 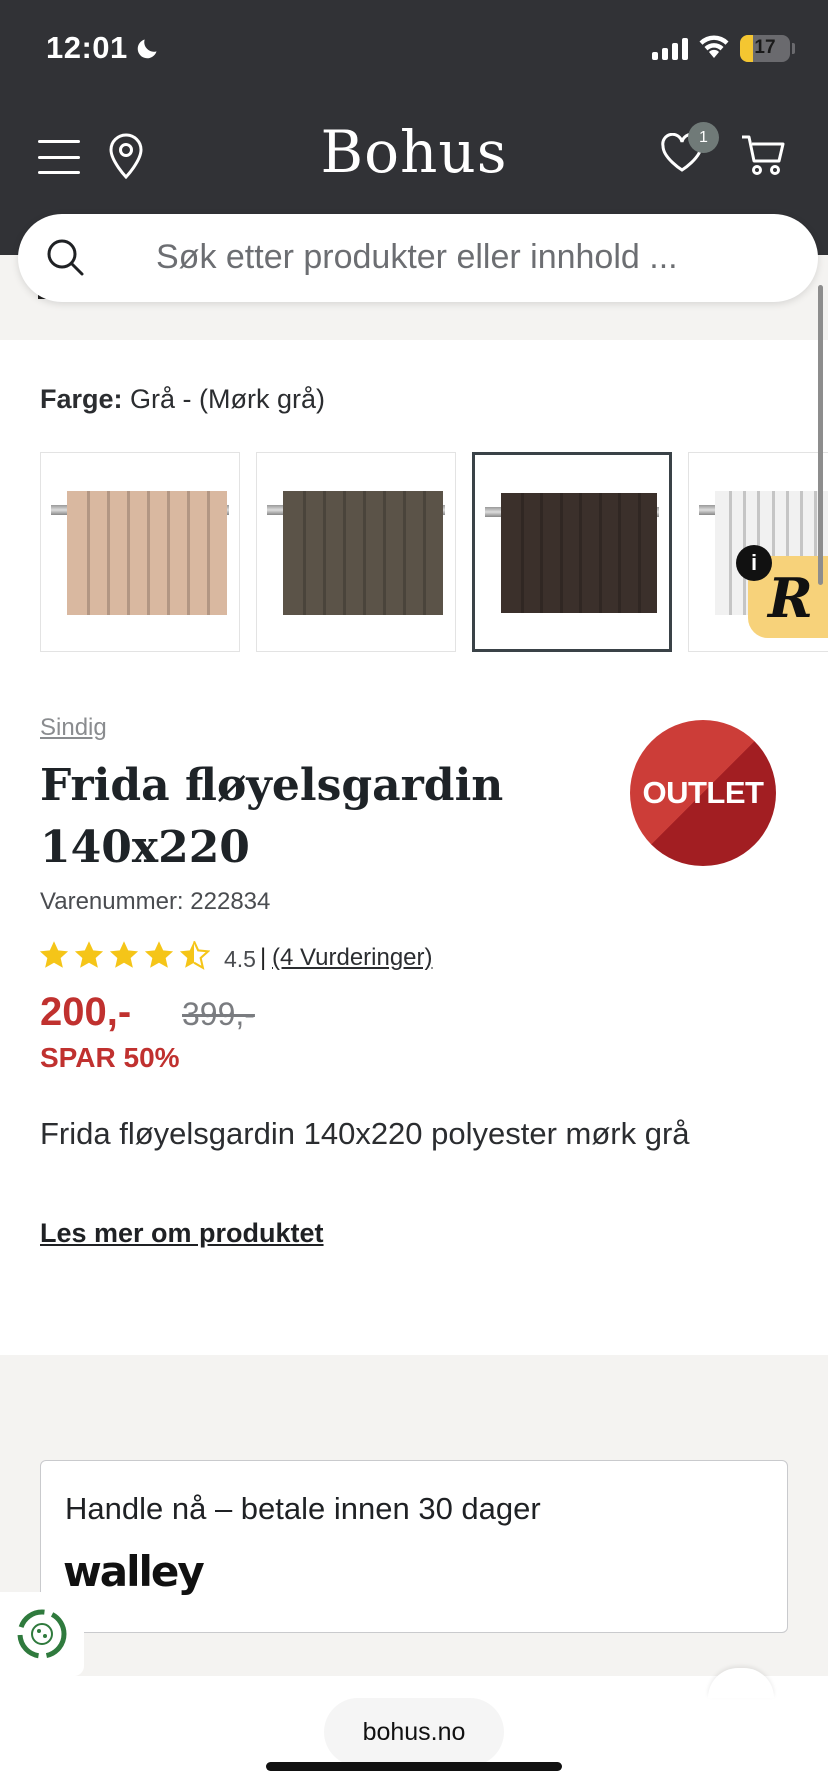 I want to click on rating-stars, so click(x=124, y=955).